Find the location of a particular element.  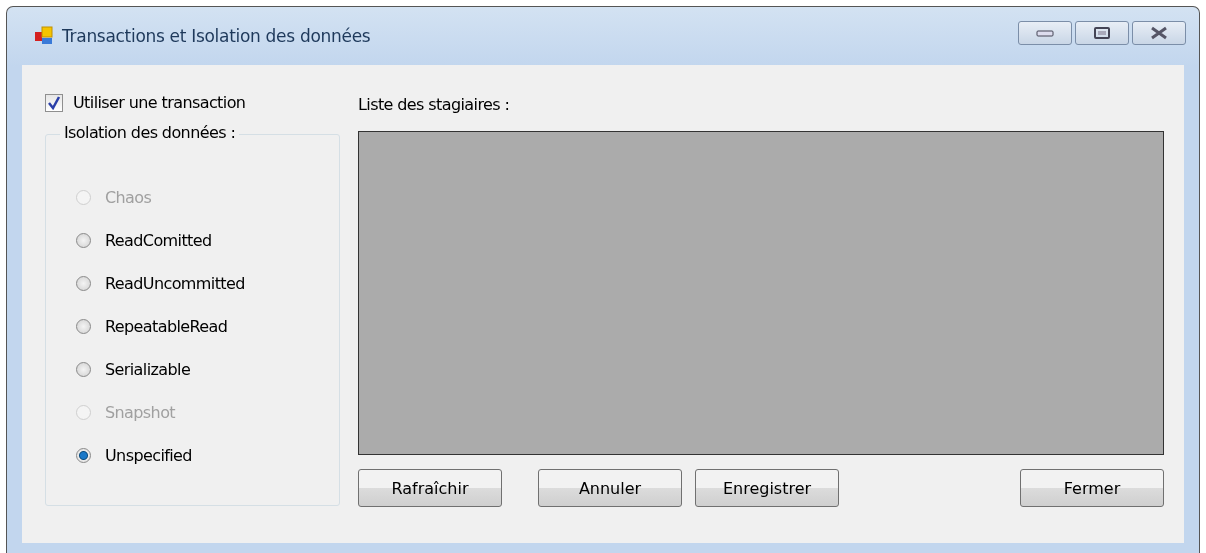

minimize-icon is located at coordinates (1045, 33).